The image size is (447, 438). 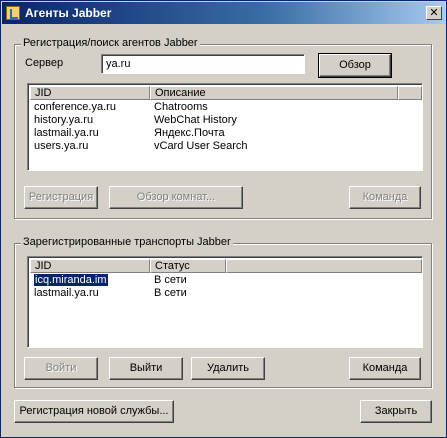 What do you see at coordinates (13, 13) in the screenshot?
I see `app-icon` at bounding box center [13, 13].